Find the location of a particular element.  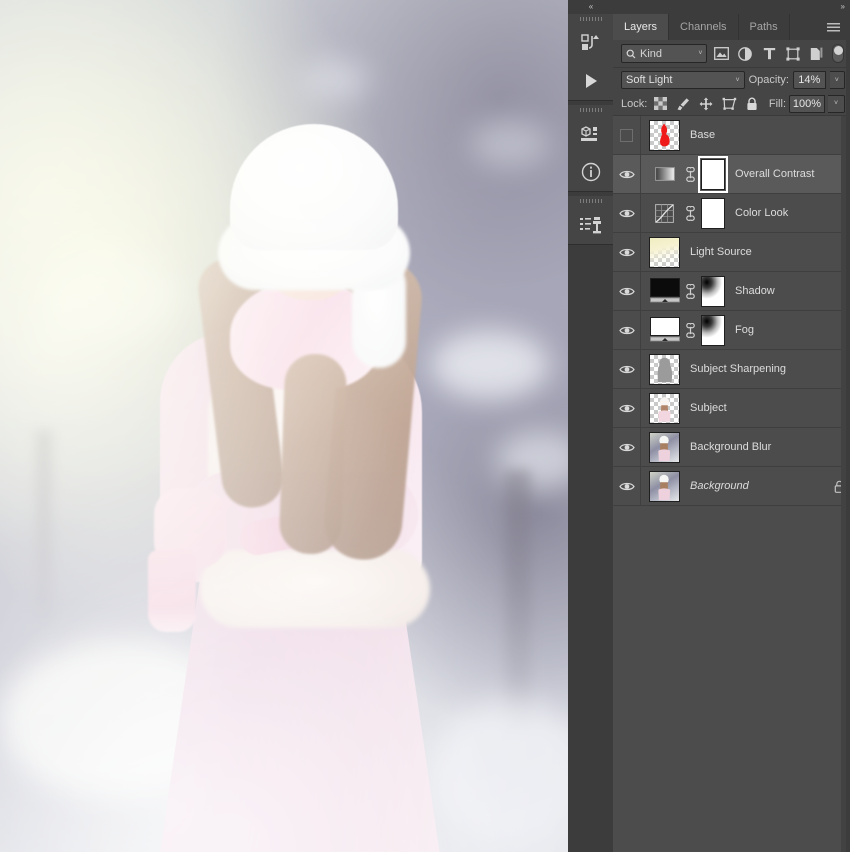

clone-source-icon is located at coordinates (590, 225).